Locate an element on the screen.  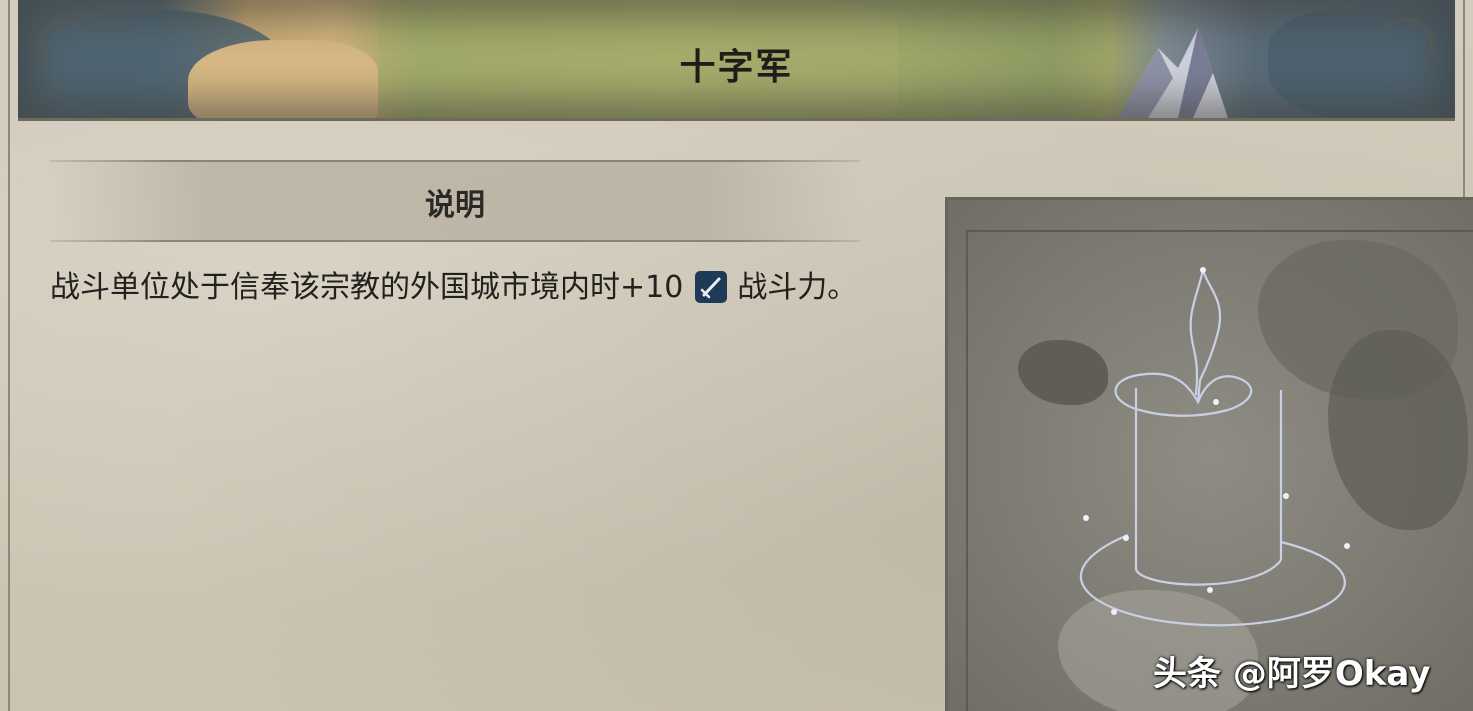
section-title: 说明 is located at coordinates (455, 205).